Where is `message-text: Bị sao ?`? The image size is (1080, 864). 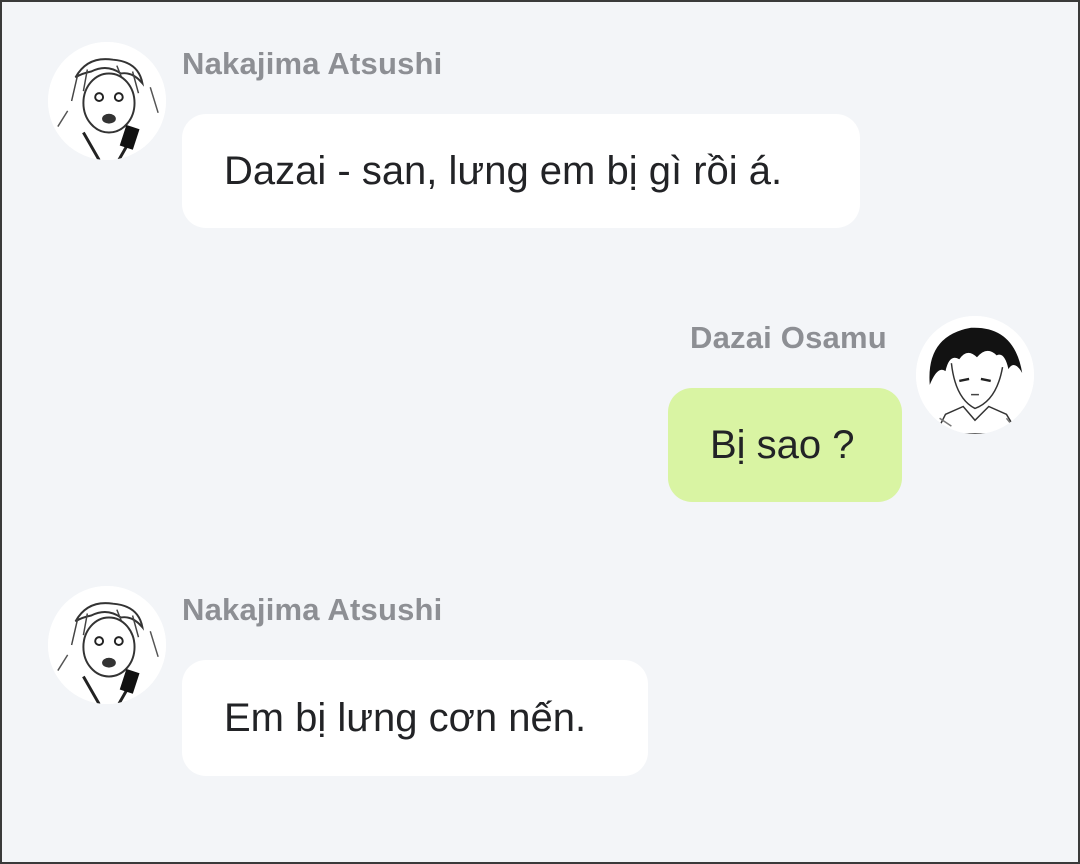
message-text: Bị sao ? is located at coordinates (782, 444).